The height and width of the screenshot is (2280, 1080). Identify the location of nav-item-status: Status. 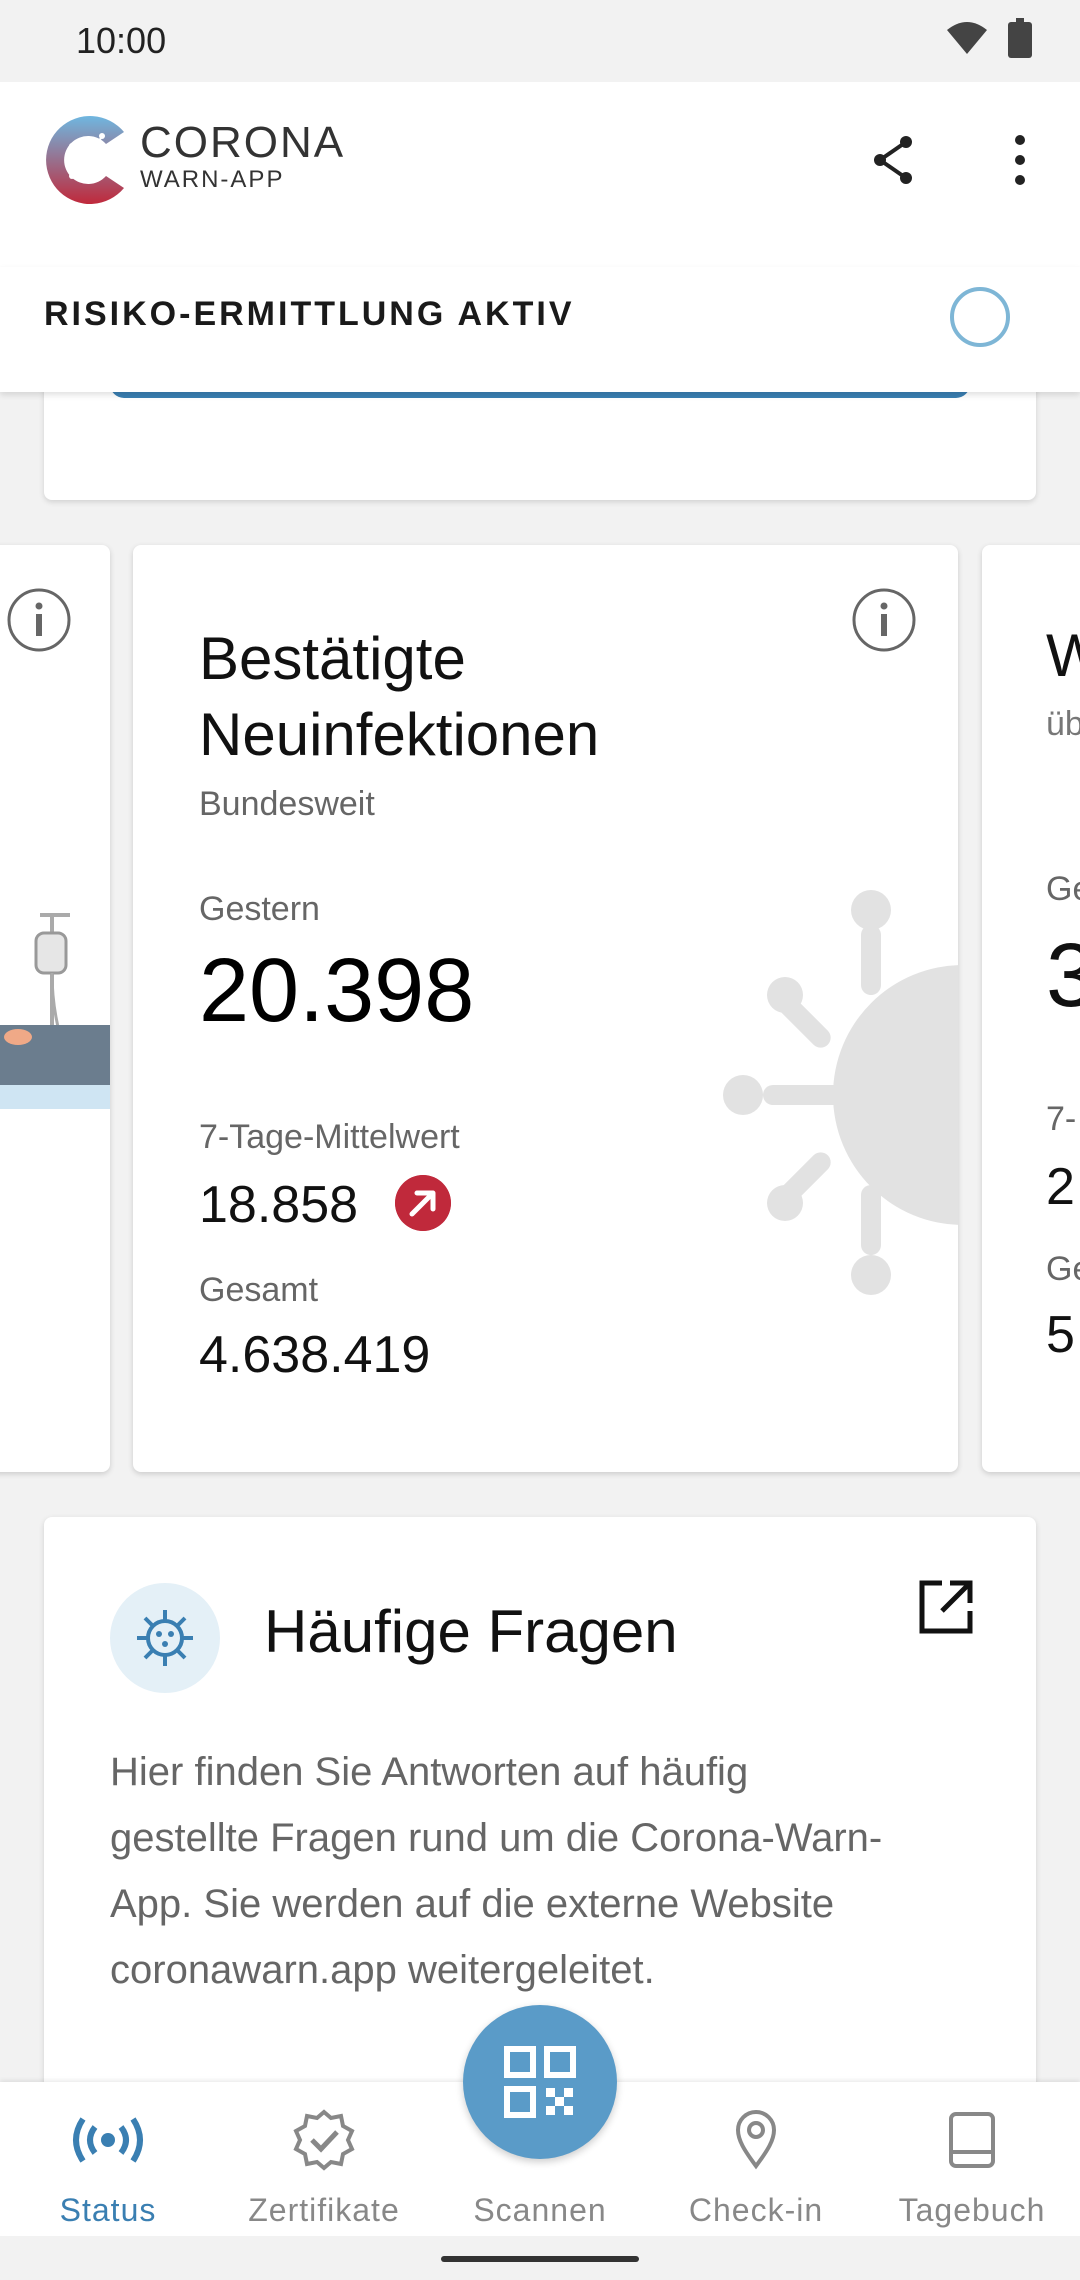
(108, 2168).